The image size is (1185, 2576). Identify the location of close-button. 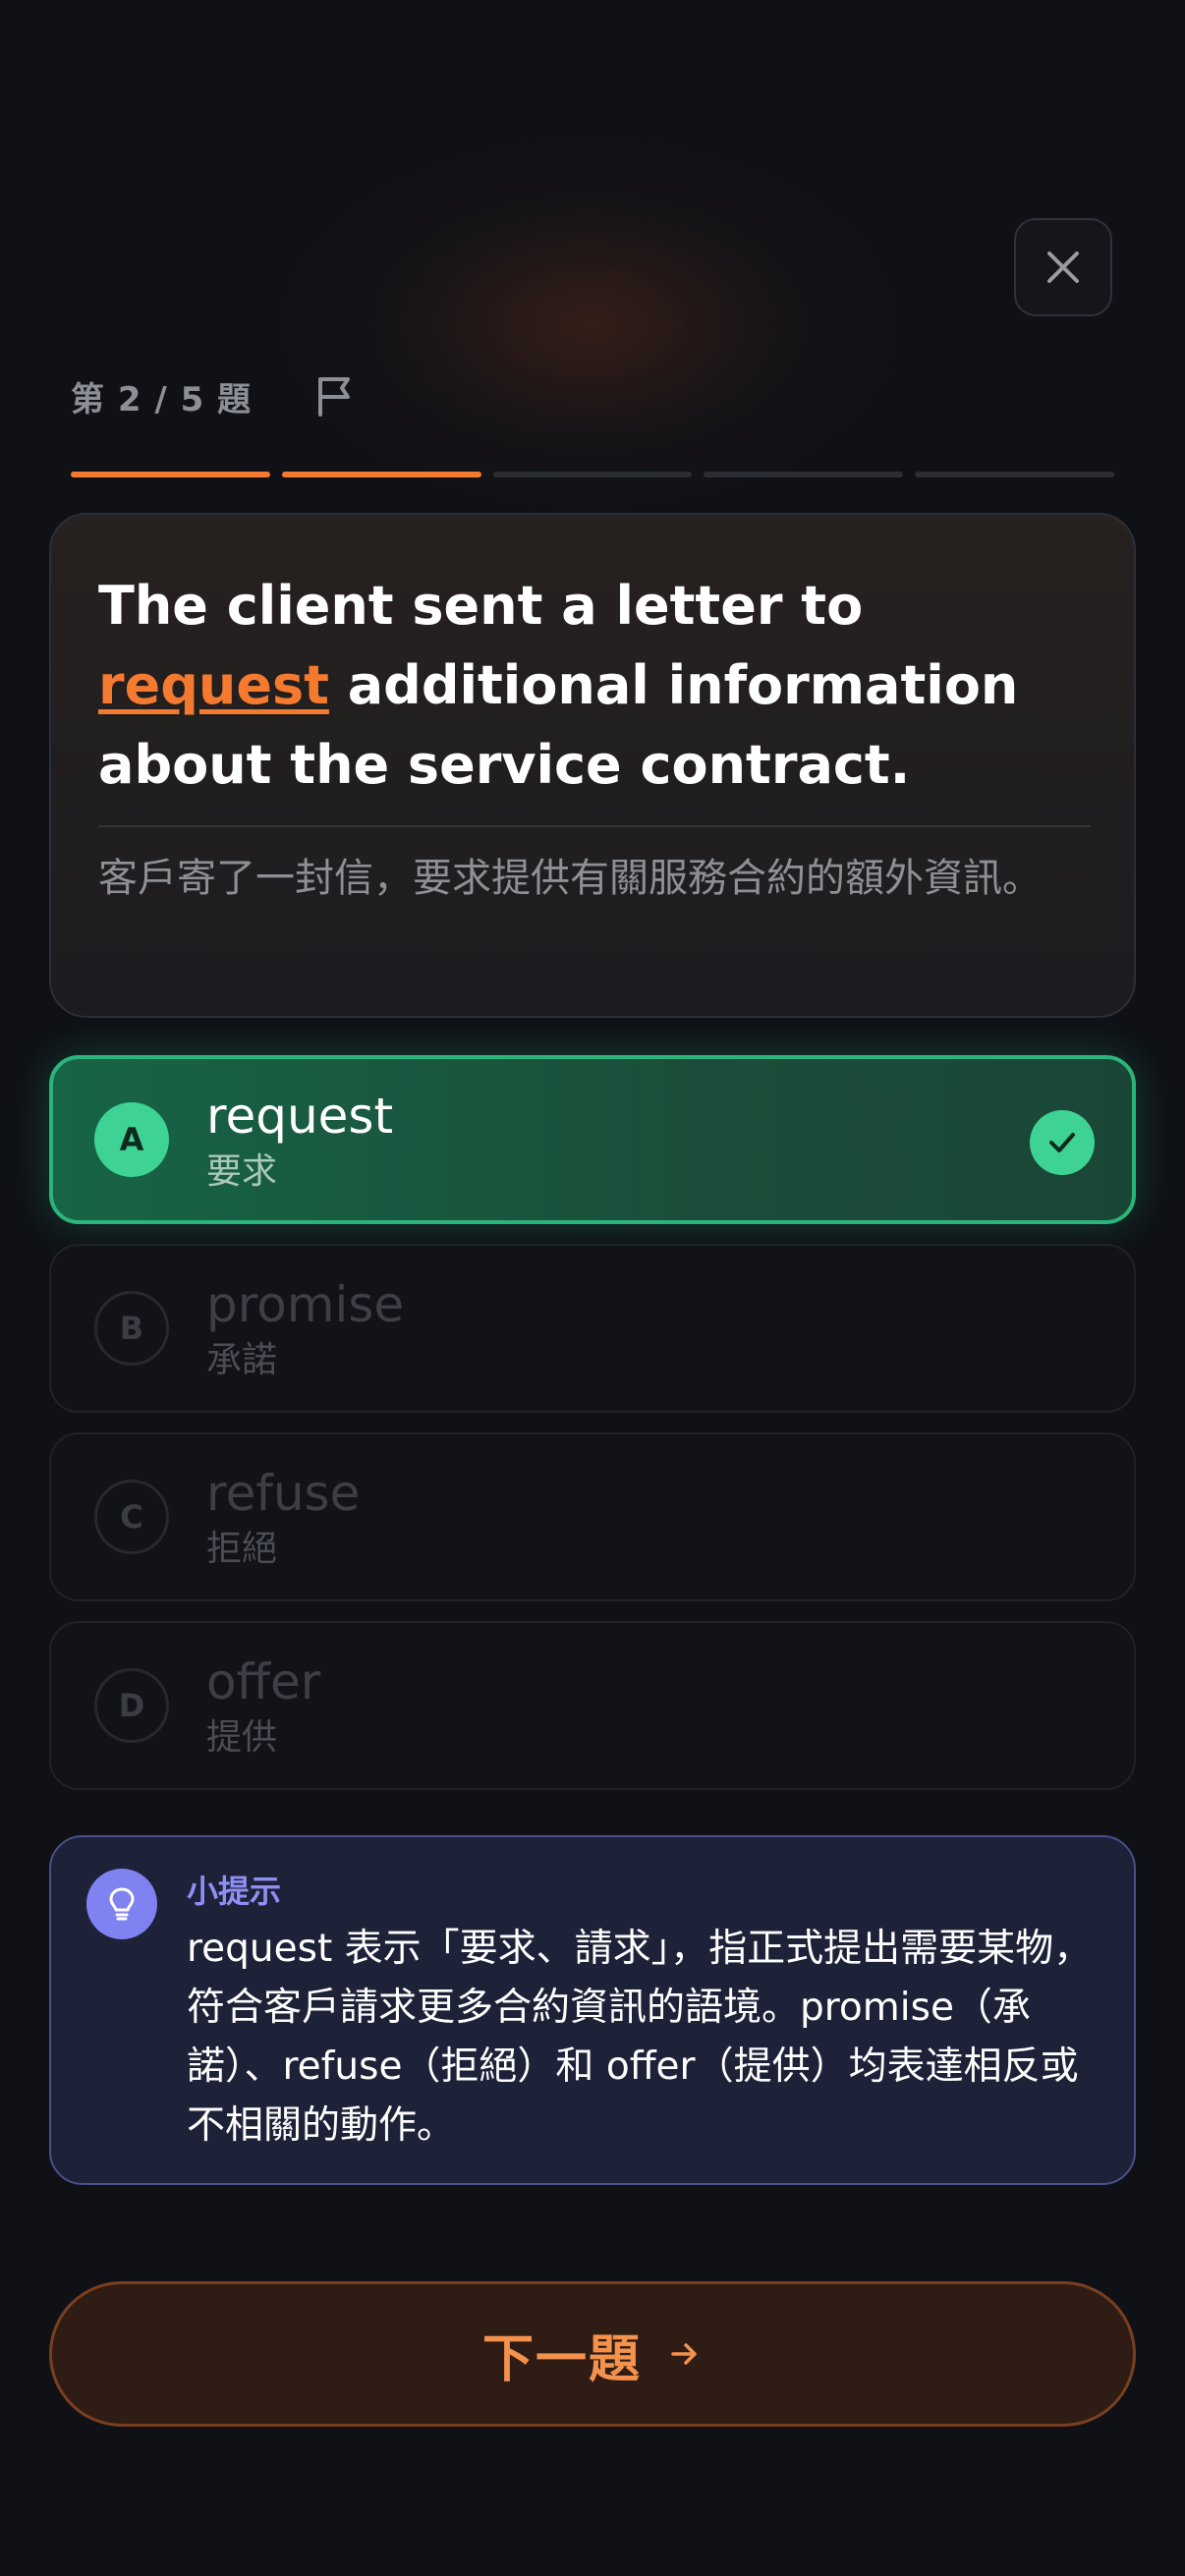
(1063, 267).